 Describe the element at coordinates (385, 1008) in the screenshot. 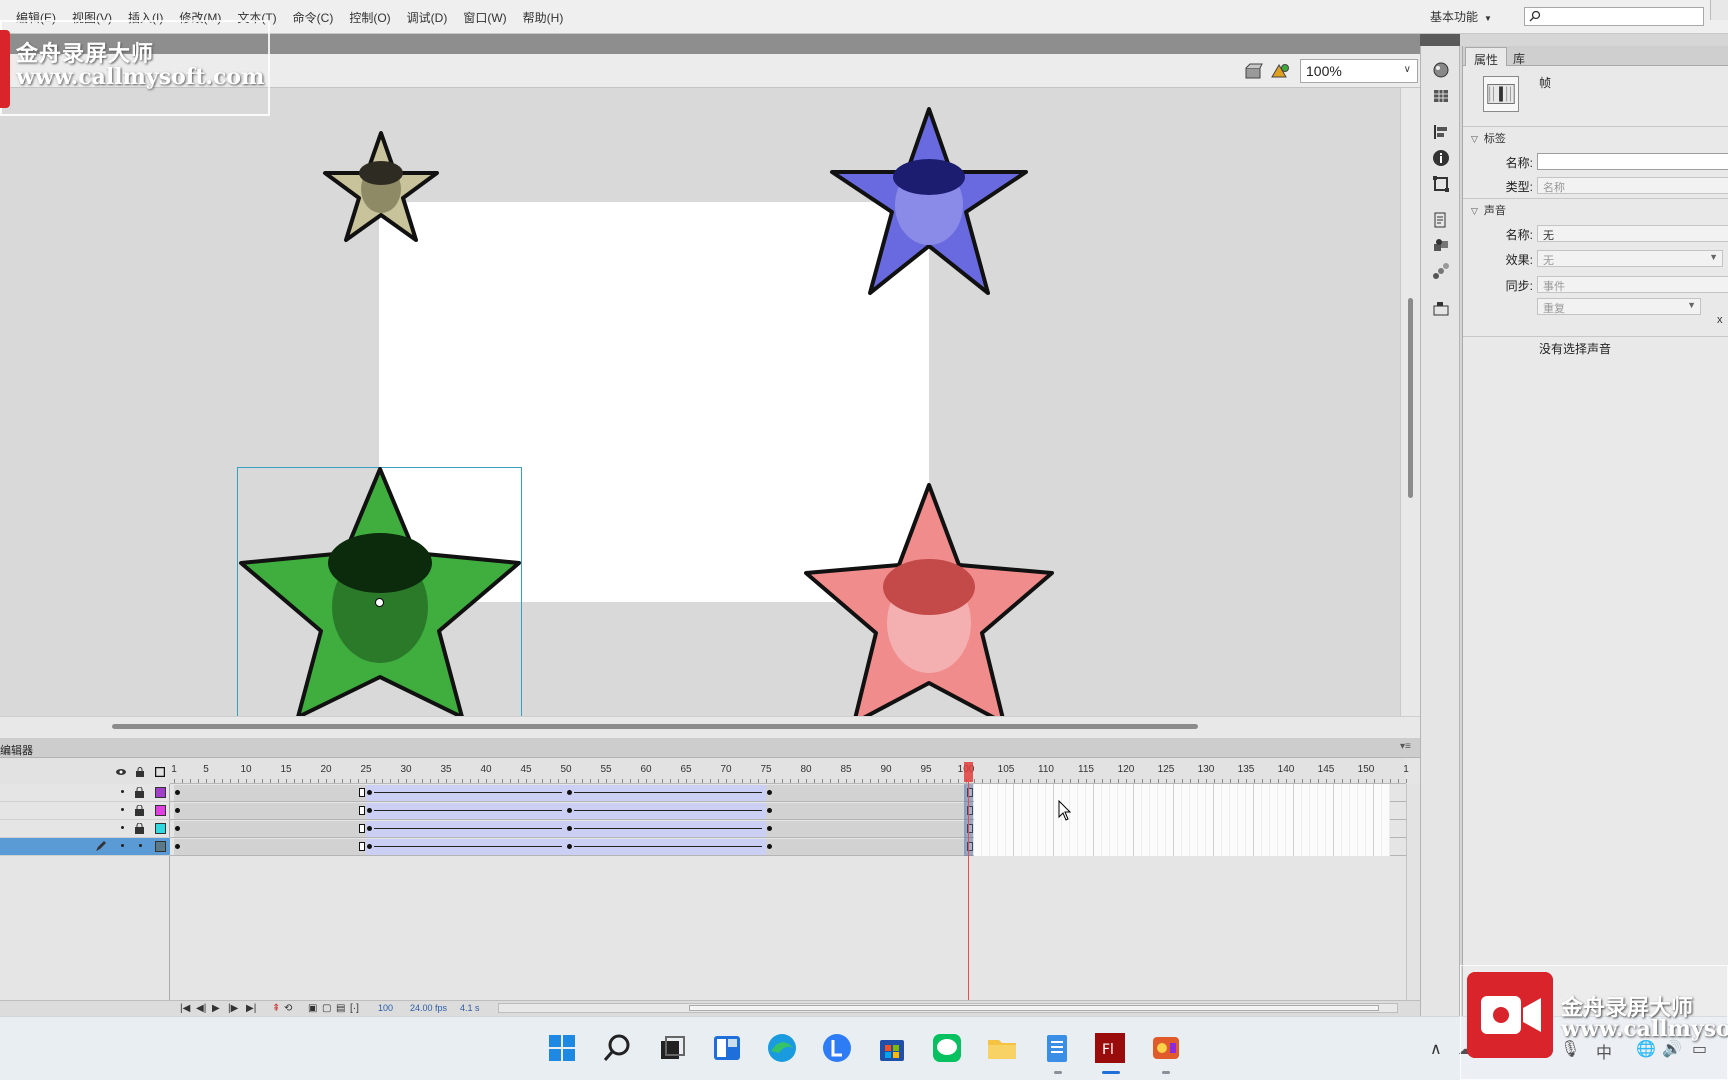

I see `current-frame-readout: 100` at that location.